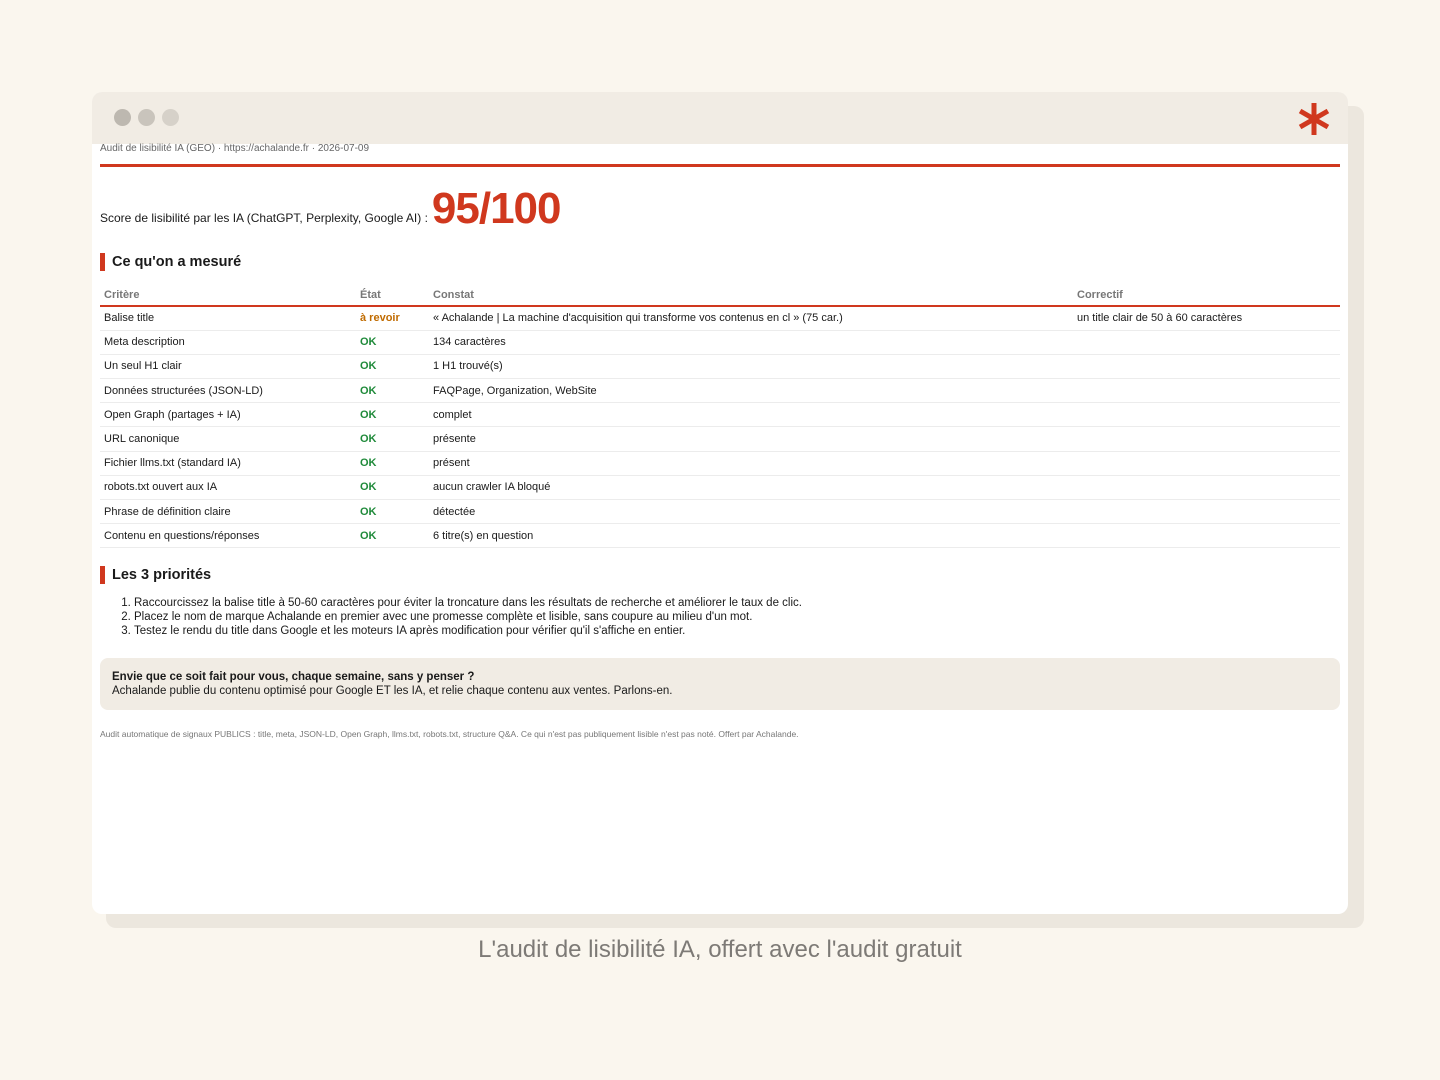 Image resolution: width=1440 pixels, height=1080 pixels. I want to click on criterion-cell: Open Graph (partages + IA), so click(228, 415).